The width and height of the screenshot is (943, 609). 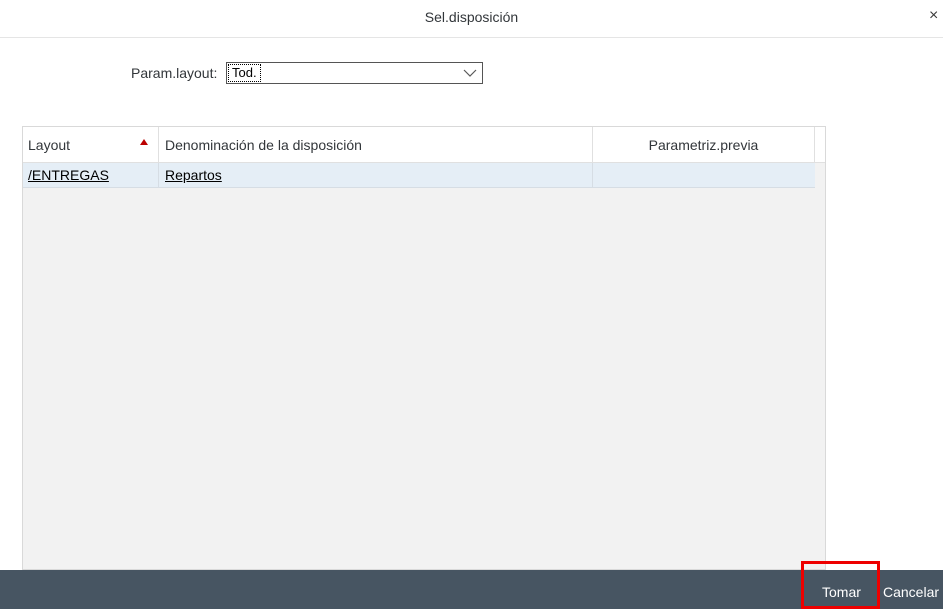 I want to click on dialog-header: Sel.disposición ×, so click(x=471, y=19).